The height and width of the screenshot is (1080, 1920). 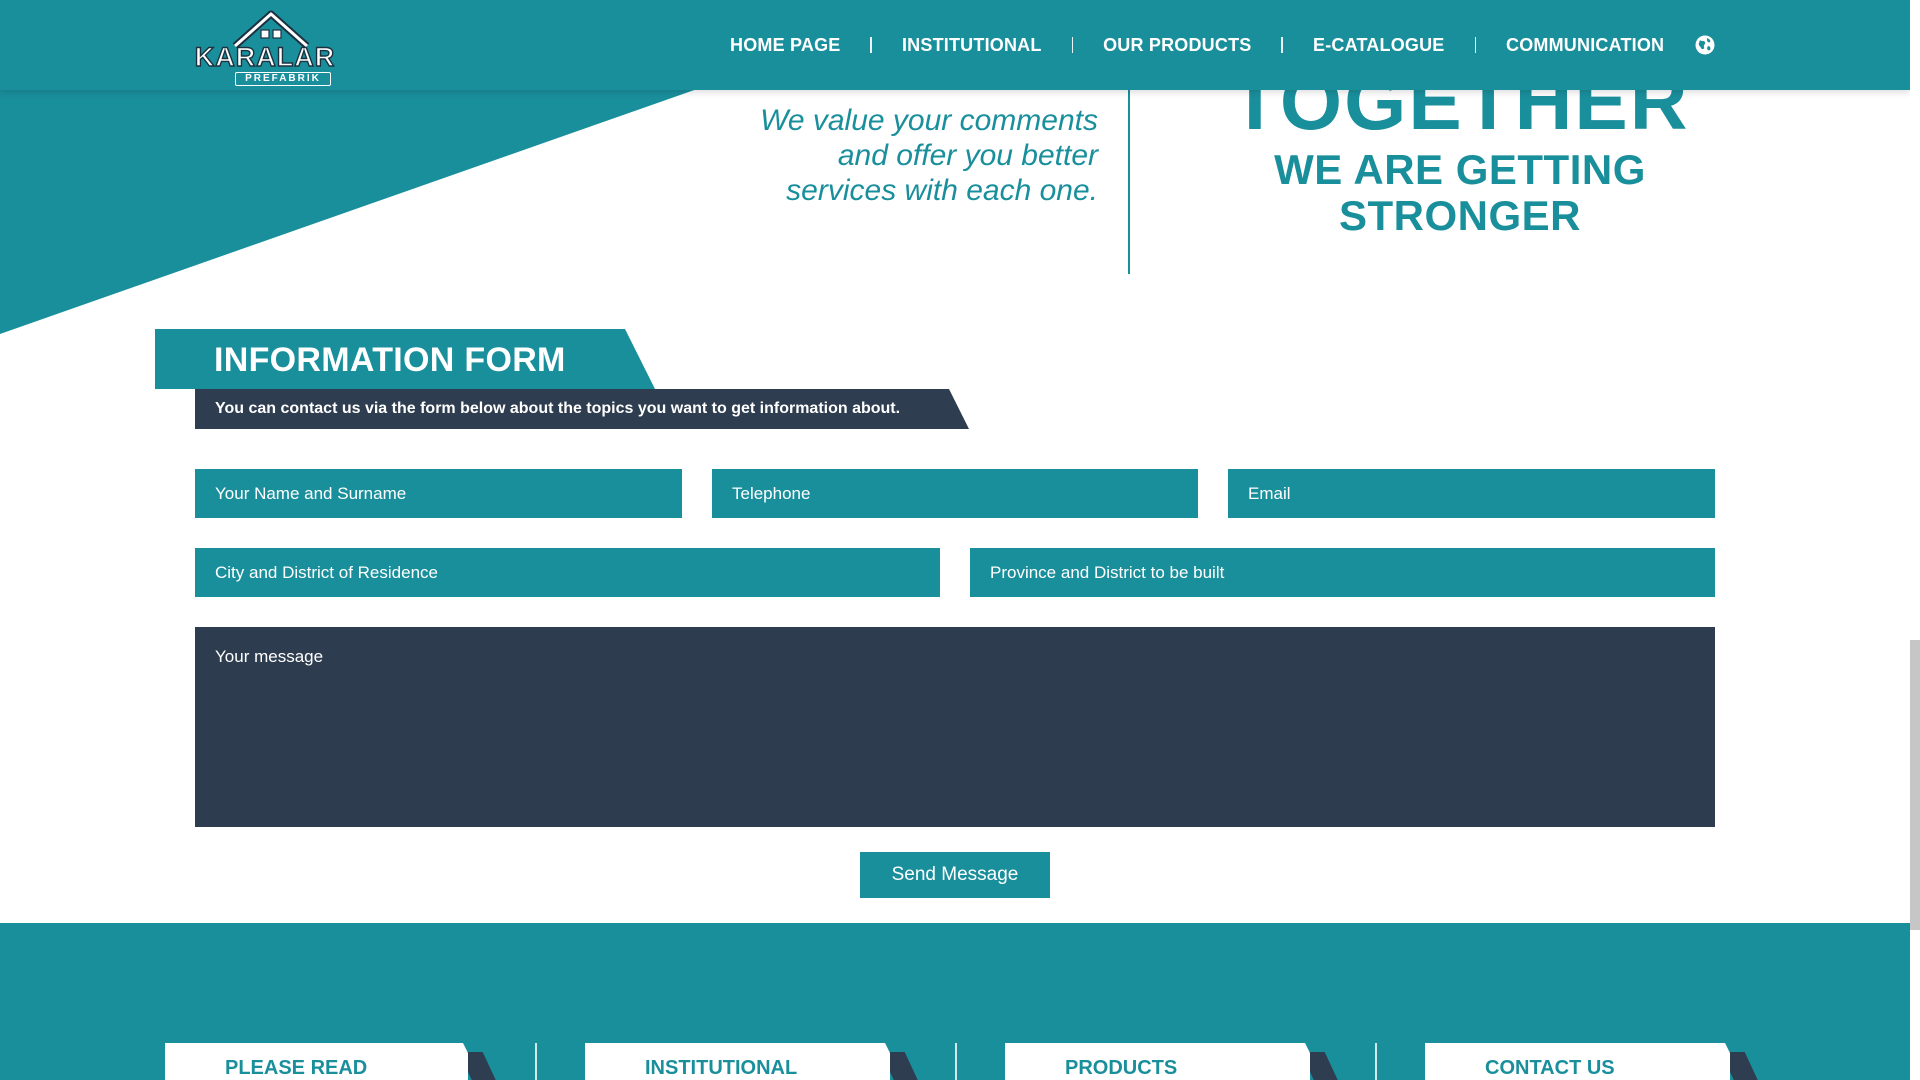 What do you see at coordinates (438, 493) in the screenshot?
I see `name-surname-input` at bounding box center [438, 493].